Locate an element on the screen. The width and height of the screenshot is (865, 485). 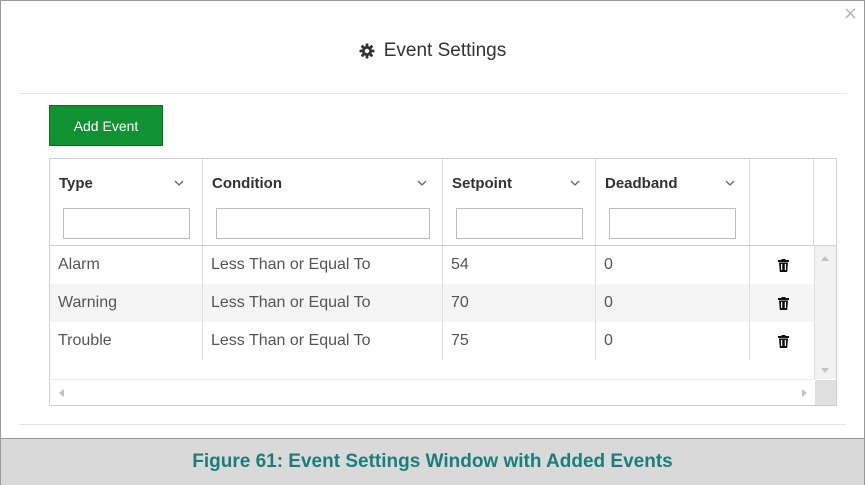
column-header-type: Type is located at coordinates (126, 202).